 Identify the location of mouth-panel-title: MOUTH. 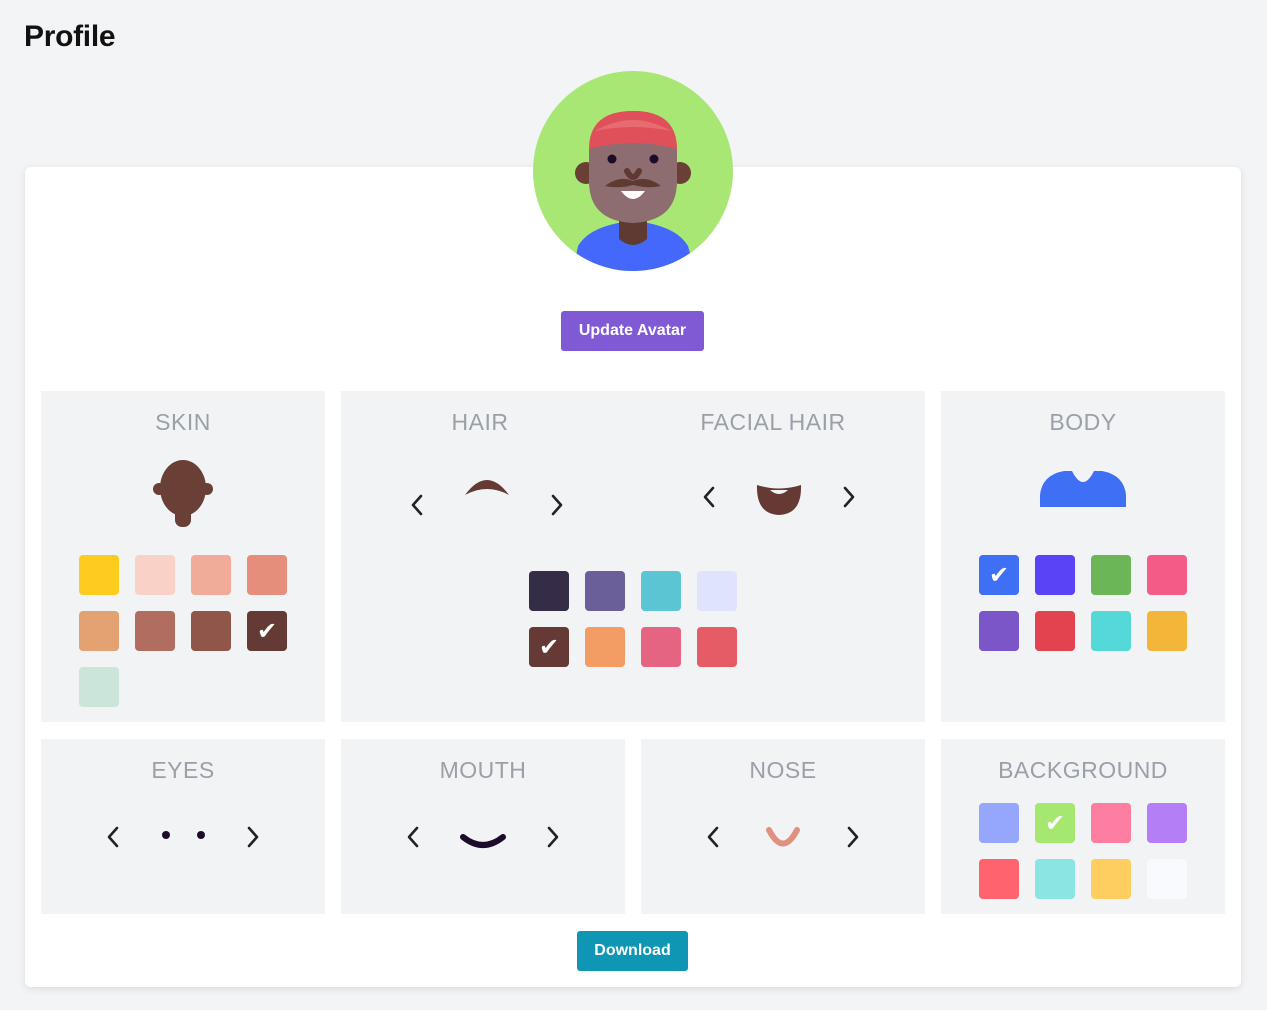
(483, 770).